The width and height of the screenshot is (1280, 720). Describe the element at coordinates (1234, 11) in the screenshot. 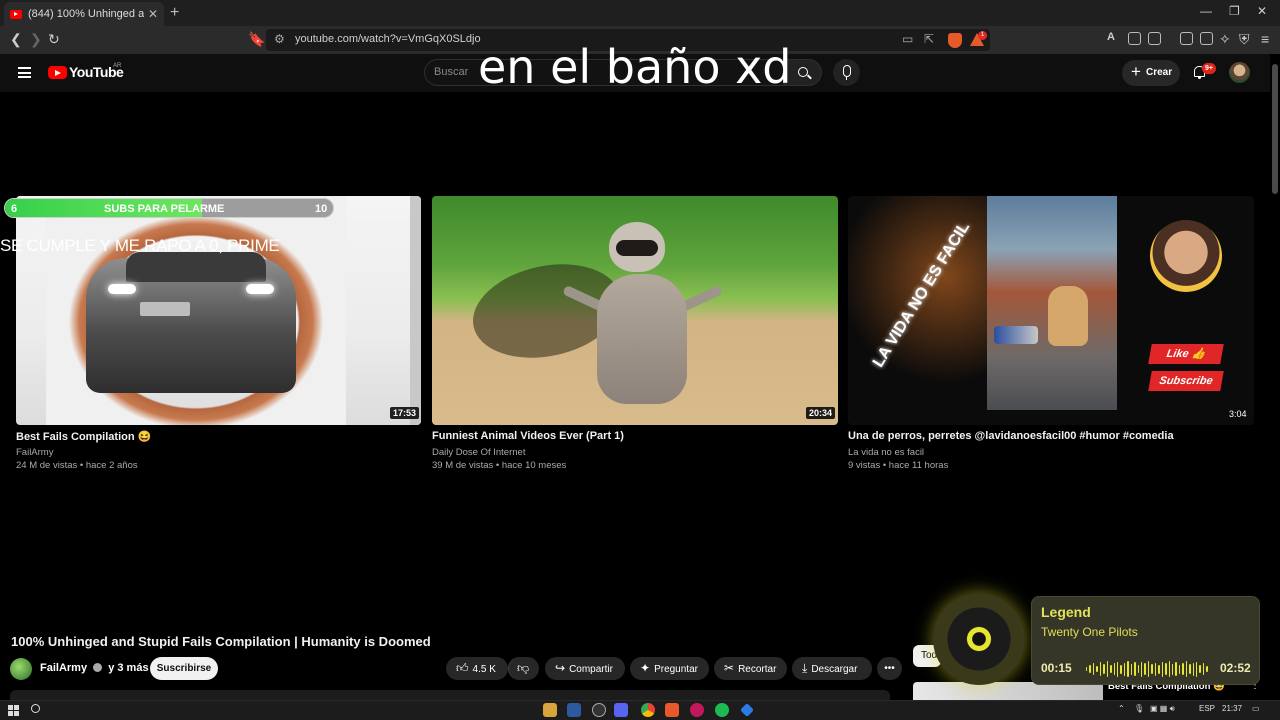

I see `restore-button: ❐` at that location.